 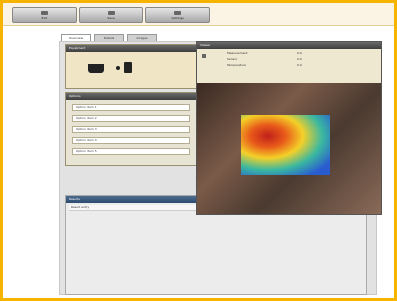 I want to click on options-panel-title: Options, so click(x=131, y=96).